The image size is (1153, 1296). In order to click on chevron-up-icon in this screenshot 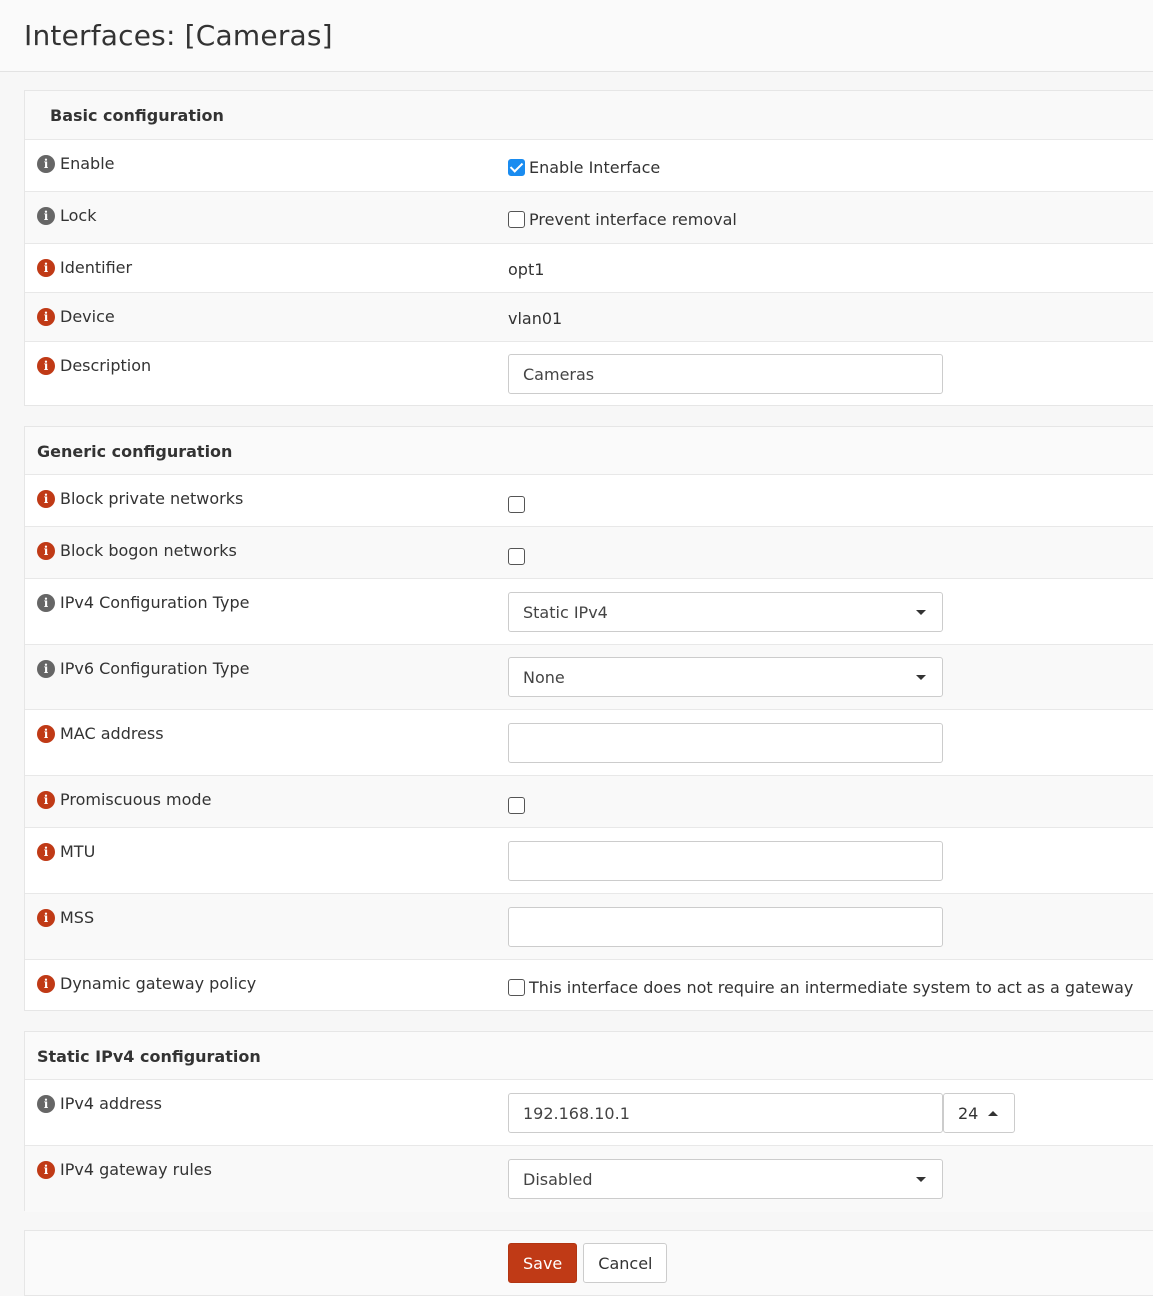, I will do `click(993, 1113)`.